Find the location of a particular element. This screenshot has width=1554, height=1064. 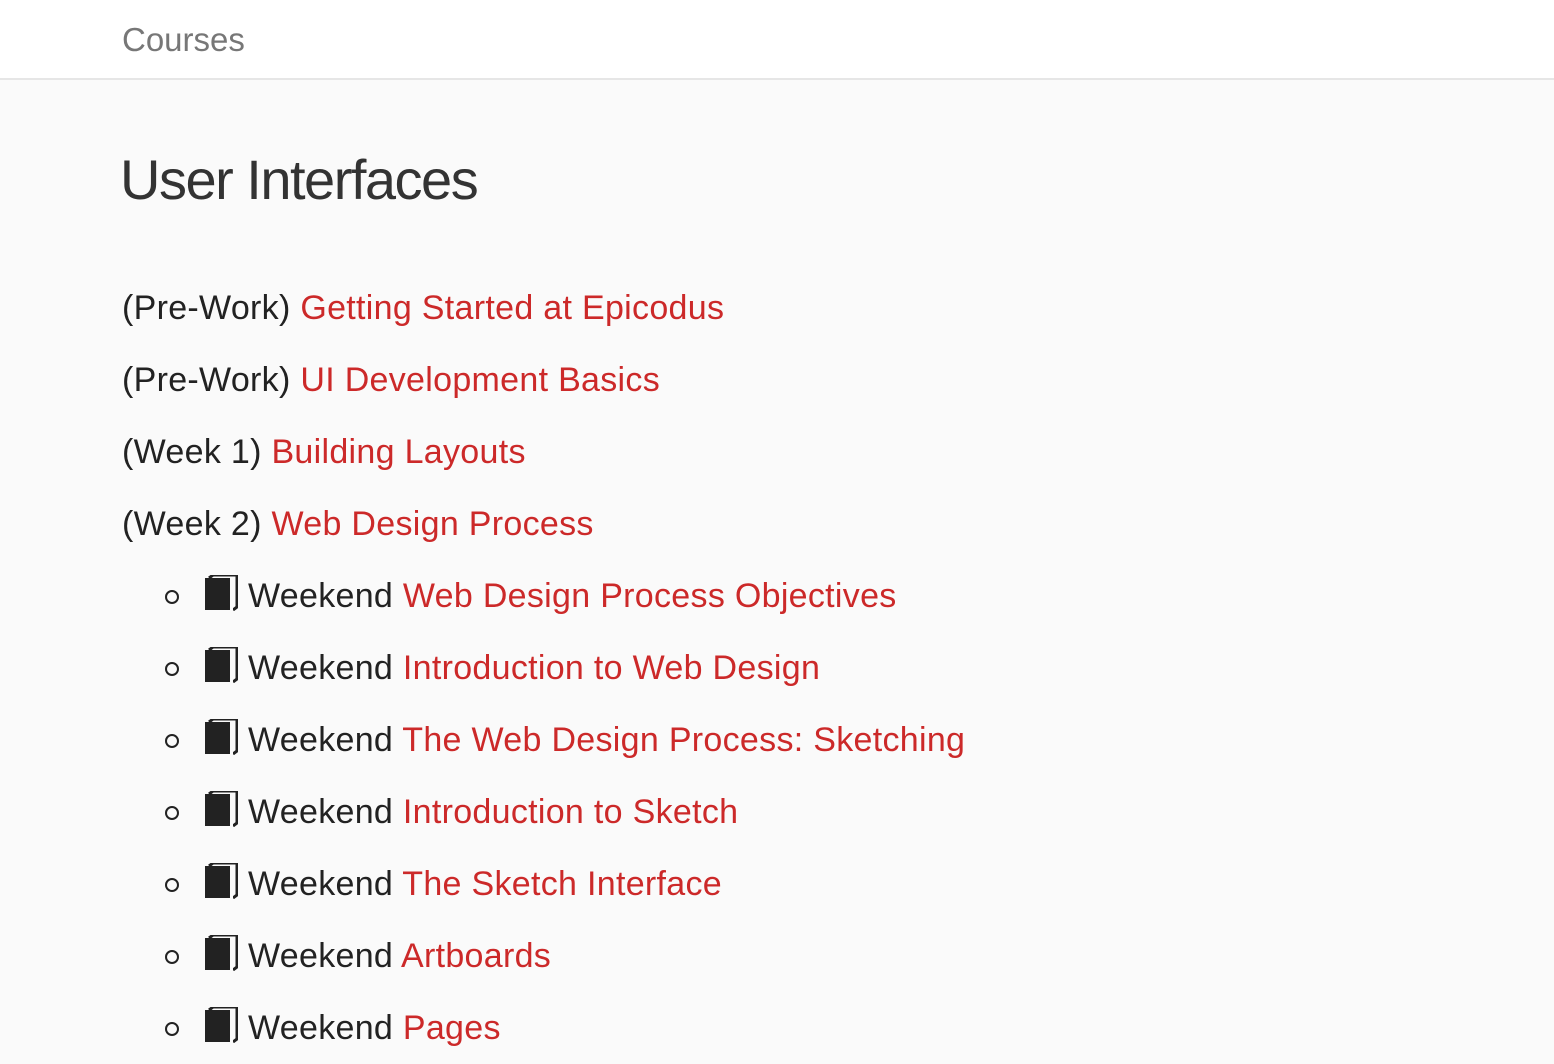

lesson-row: (Week 1) Building Layouts is located at coordinates (822, 452).